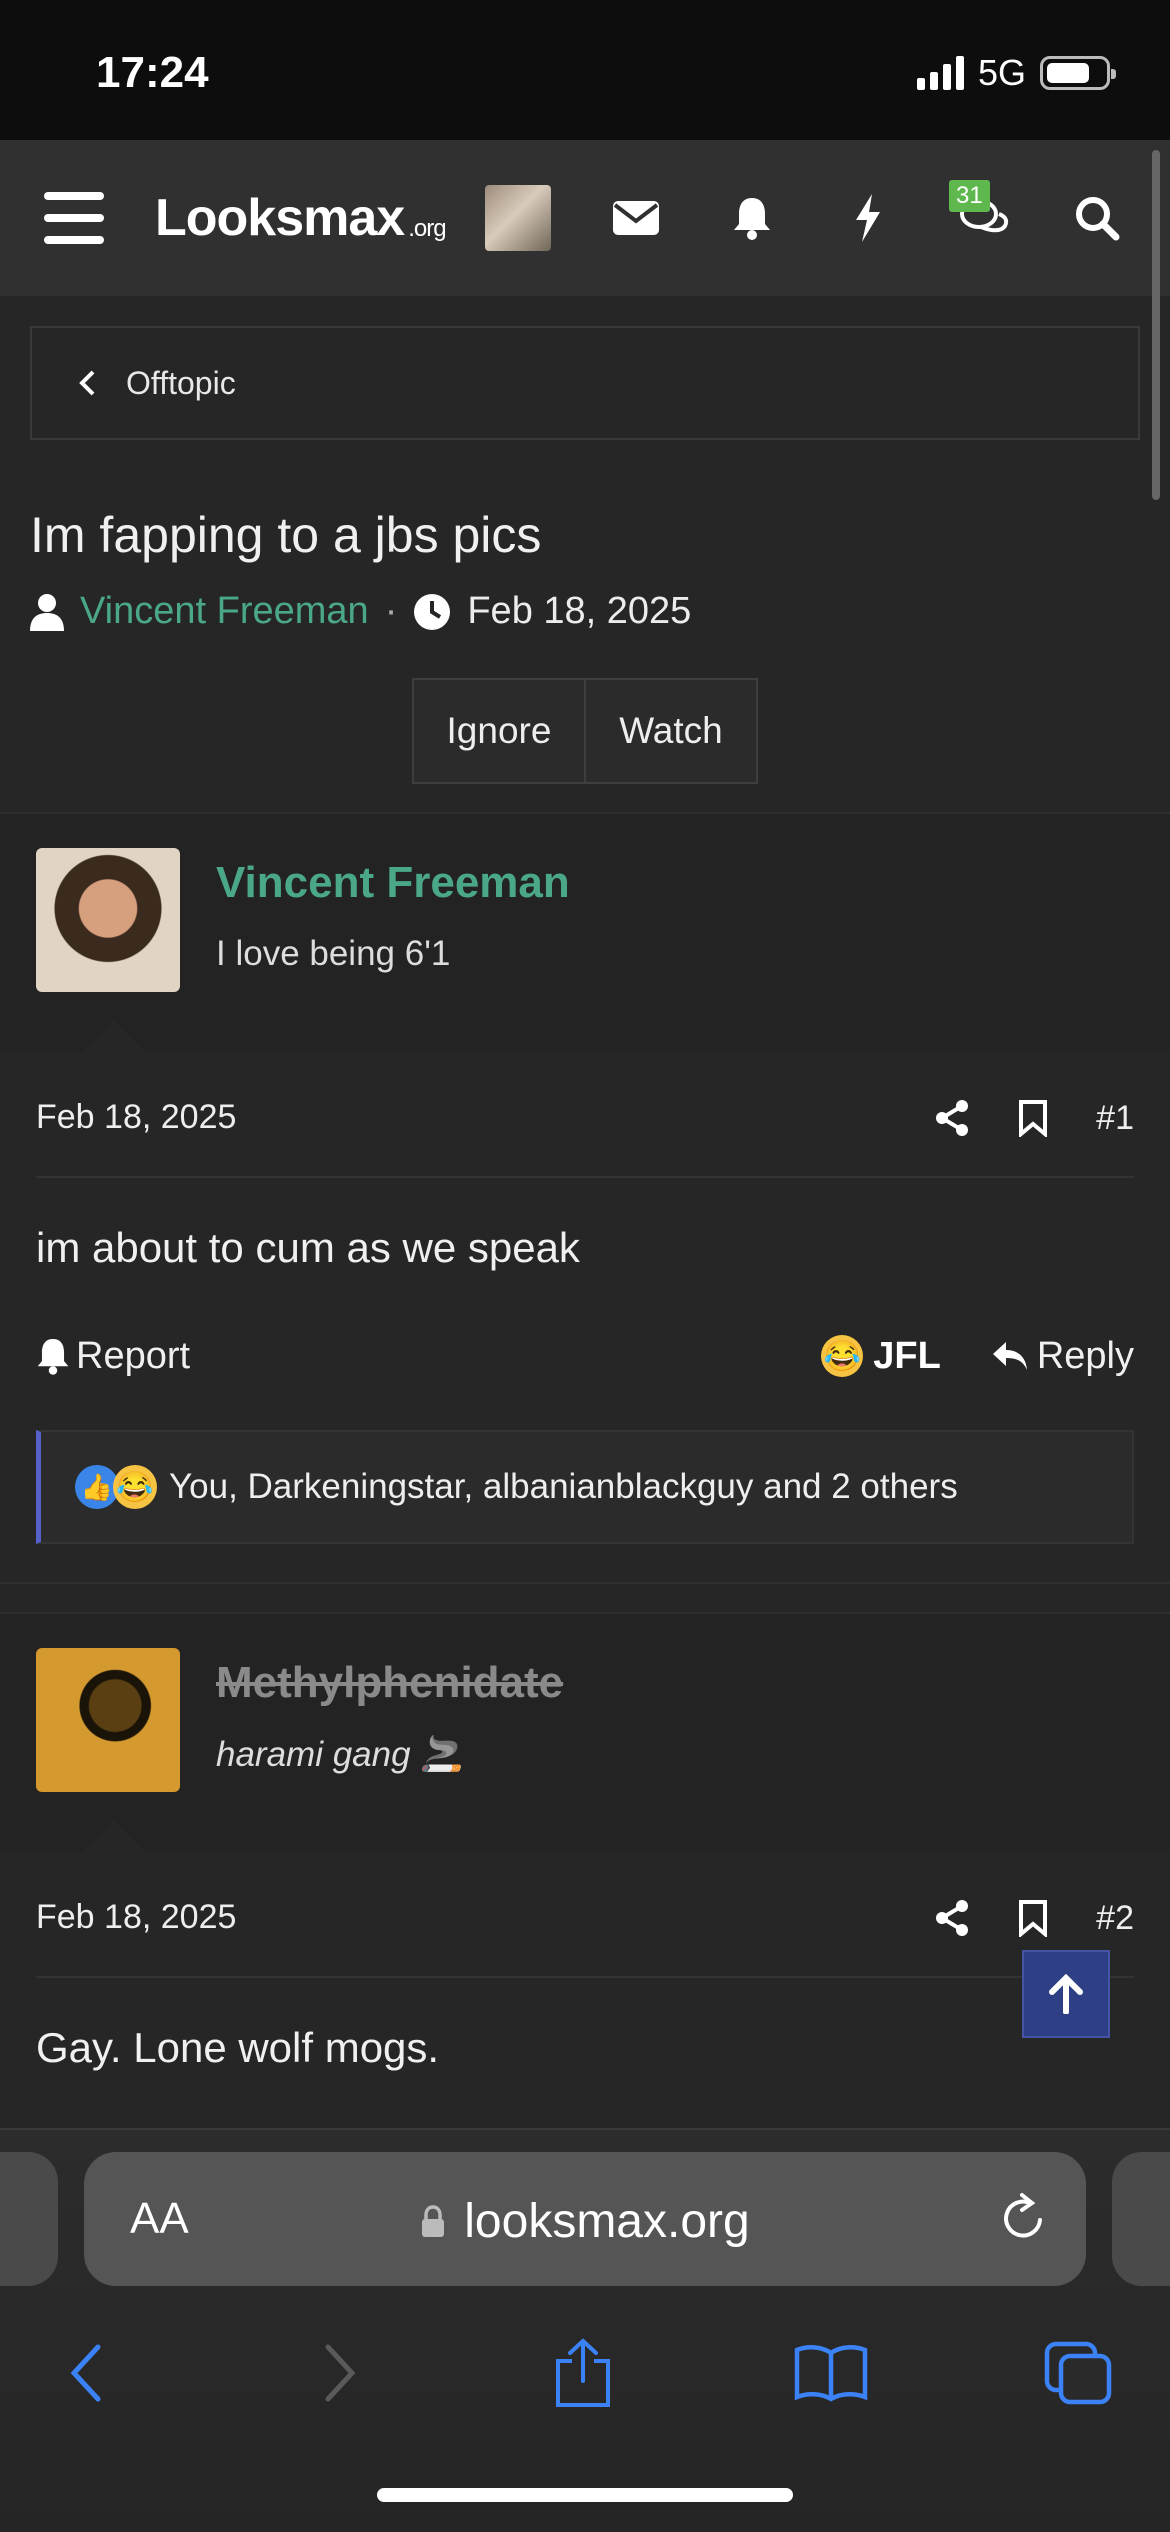  I want to click on post-user-header: Methylphenidate harami gang 🚬, so click(585, 1733).